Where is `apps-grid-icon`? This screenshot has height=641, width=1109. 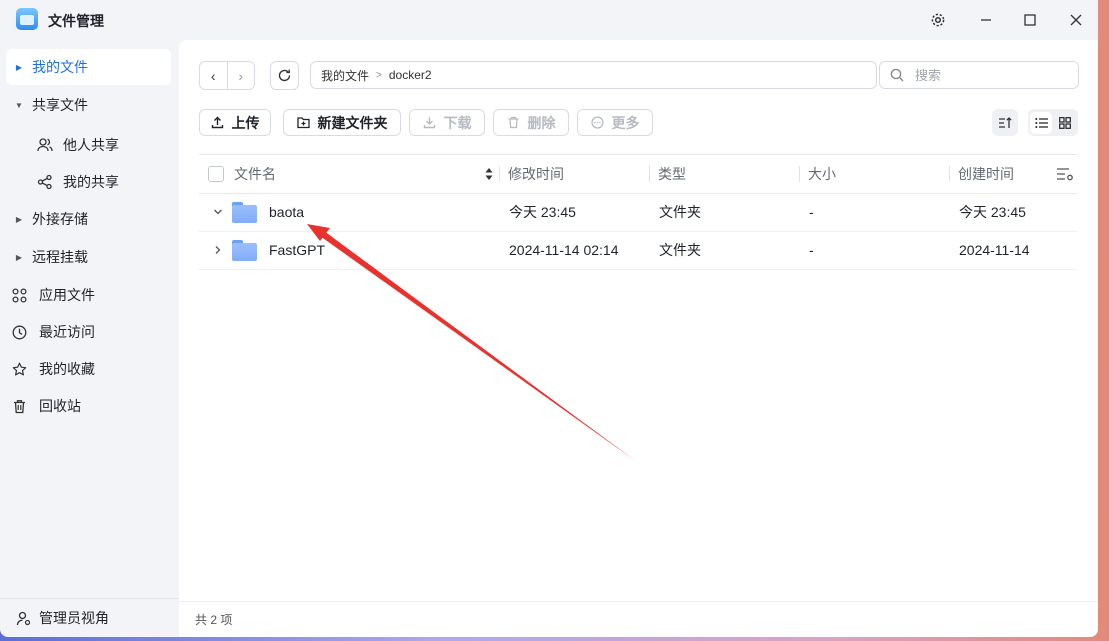
apps-grid-icon is located at coordinates (19, 295).